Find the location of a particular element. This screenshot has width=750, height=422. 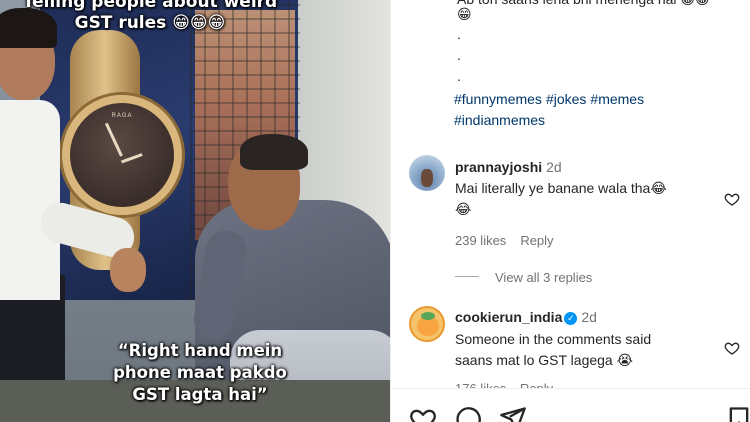

comment-username: cookierun_india is located at coordinates (508, 317).